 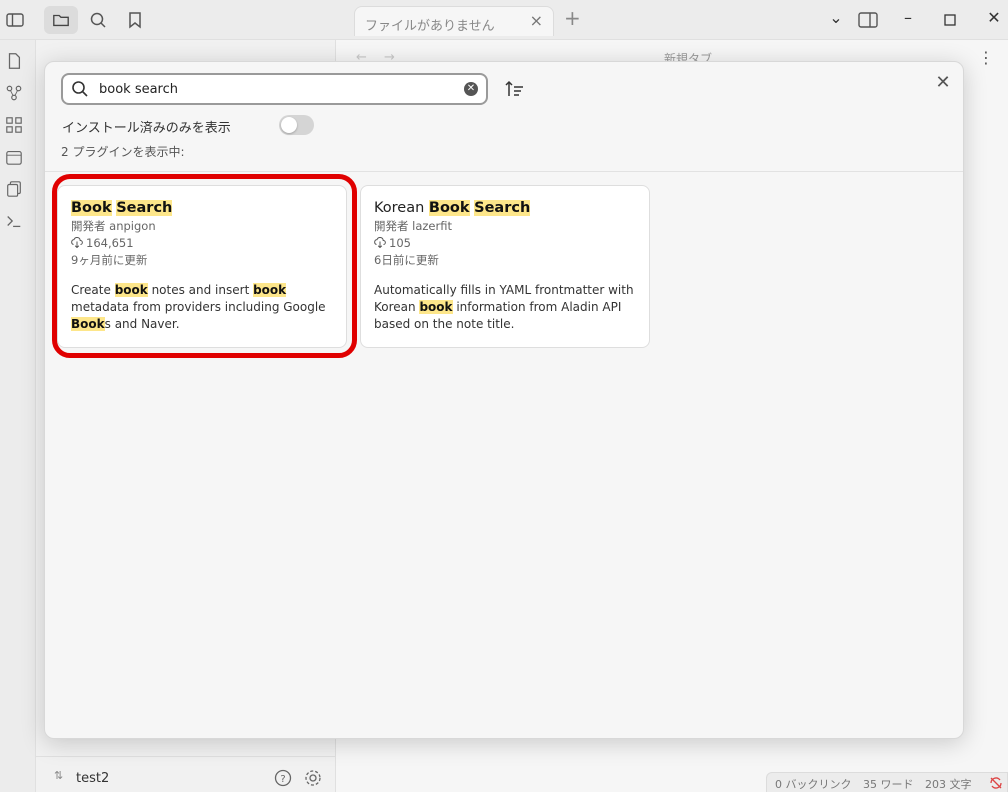 What do you see at coordinates (996, 783) in the screenshot?
I see `sync-off-icon` at bounding box center [996, 783].